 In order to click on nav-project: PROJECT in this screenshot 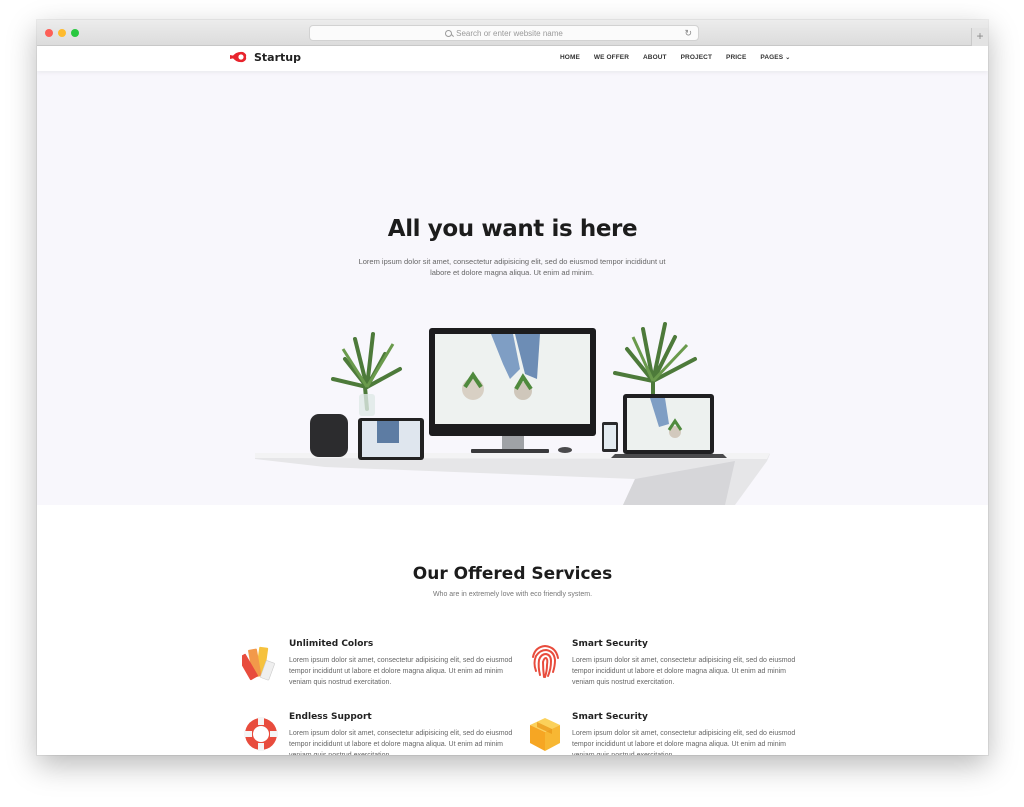, I will do `click(696, 57)`.